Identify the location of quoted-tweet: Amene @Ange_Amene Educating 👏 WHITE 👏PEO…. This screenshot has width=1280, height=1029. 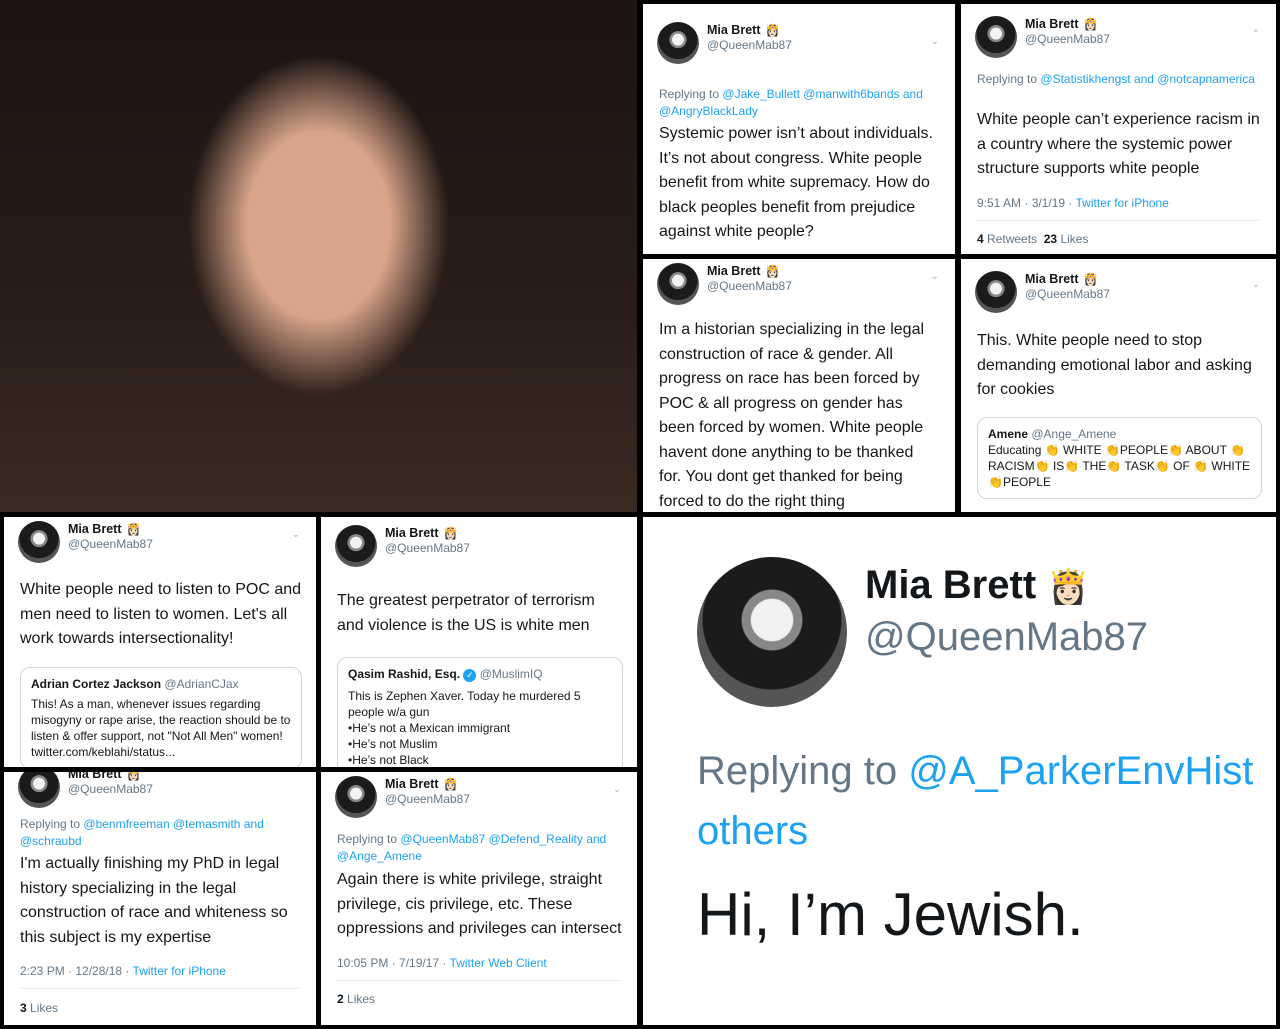
(1119, 458).